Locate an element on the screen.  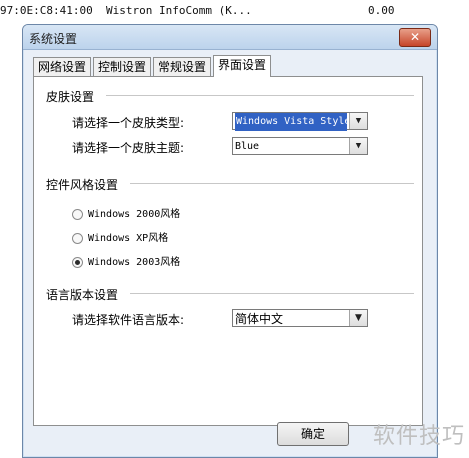
close-button: ✕ is located at coordinates (415, 37).